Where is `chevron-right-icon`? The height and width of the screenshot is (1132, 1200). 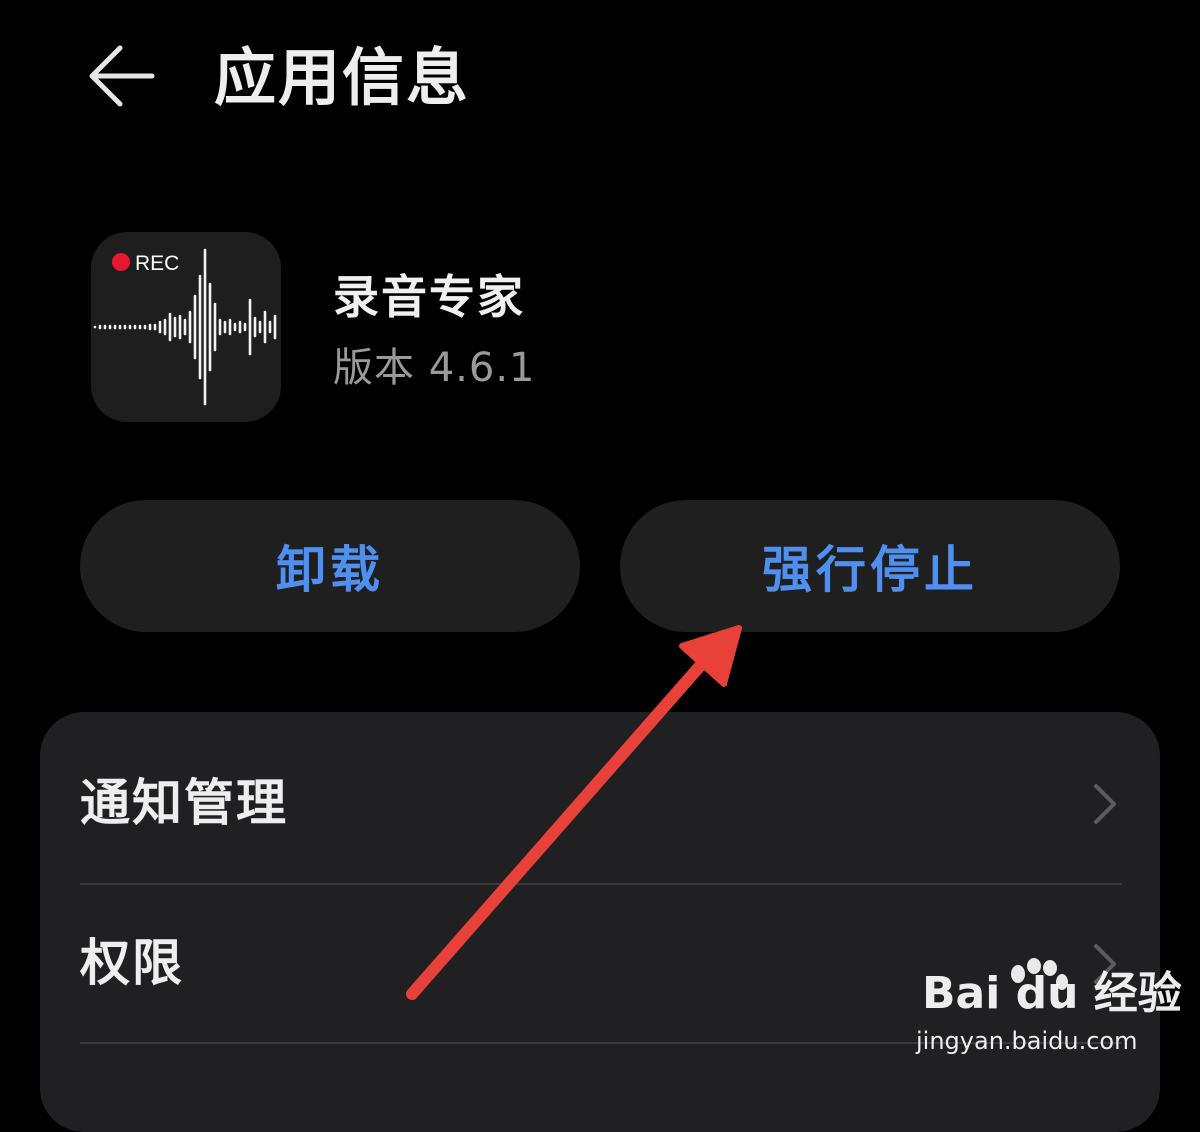 chevron-right-icon is located at coordinates (1105, 804).